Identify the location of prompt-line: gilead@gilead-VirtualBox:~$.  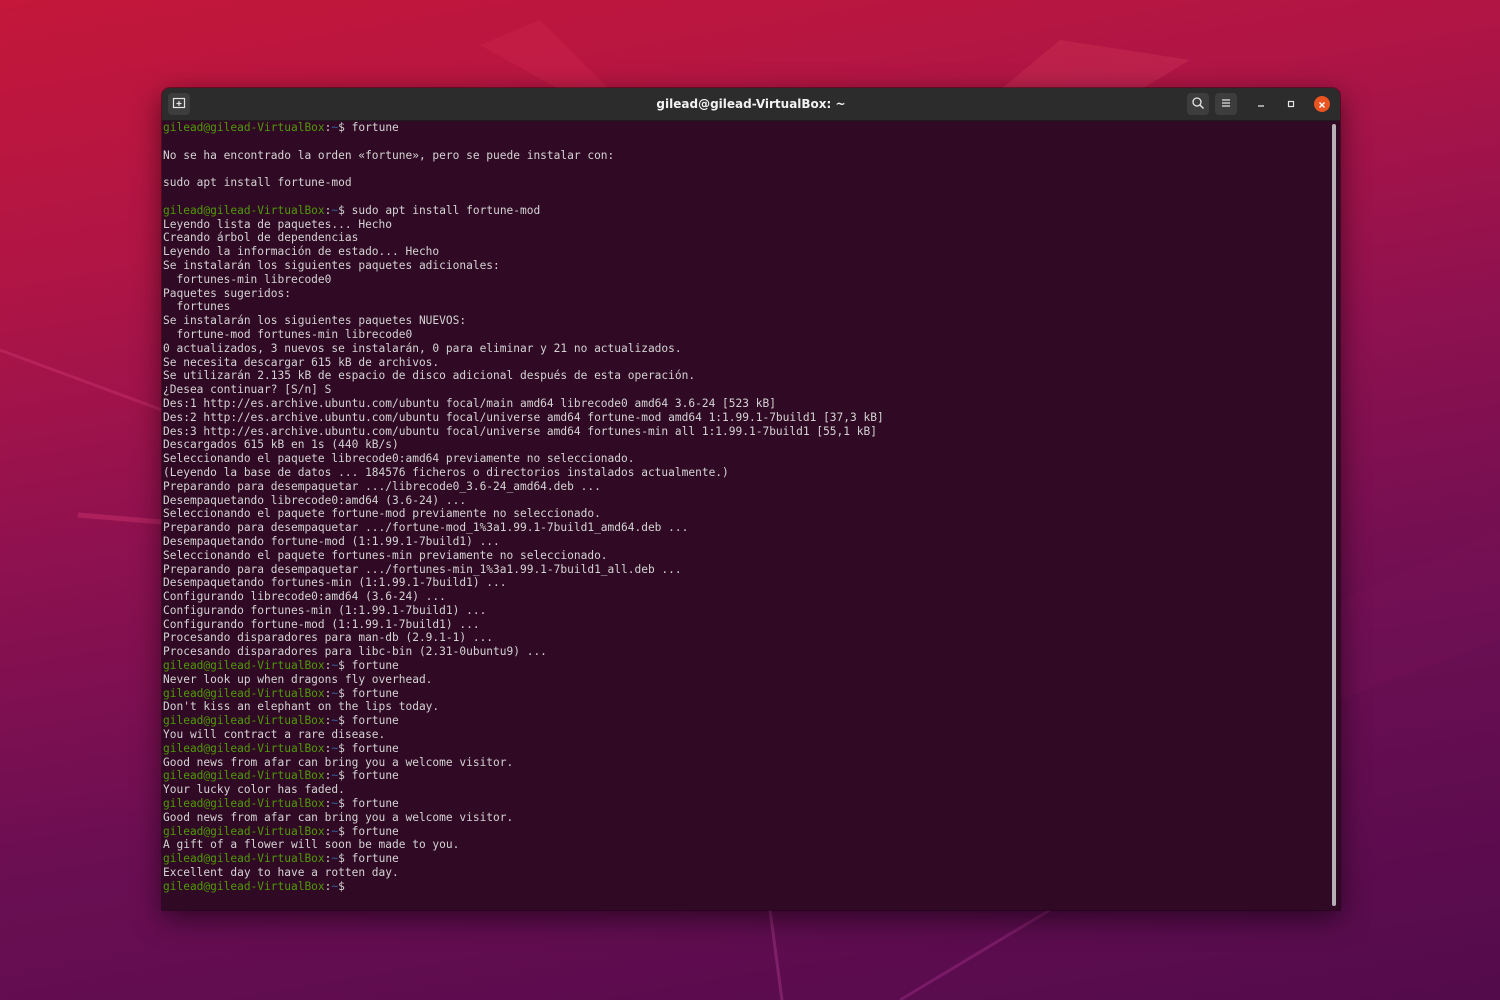
(746, 887).